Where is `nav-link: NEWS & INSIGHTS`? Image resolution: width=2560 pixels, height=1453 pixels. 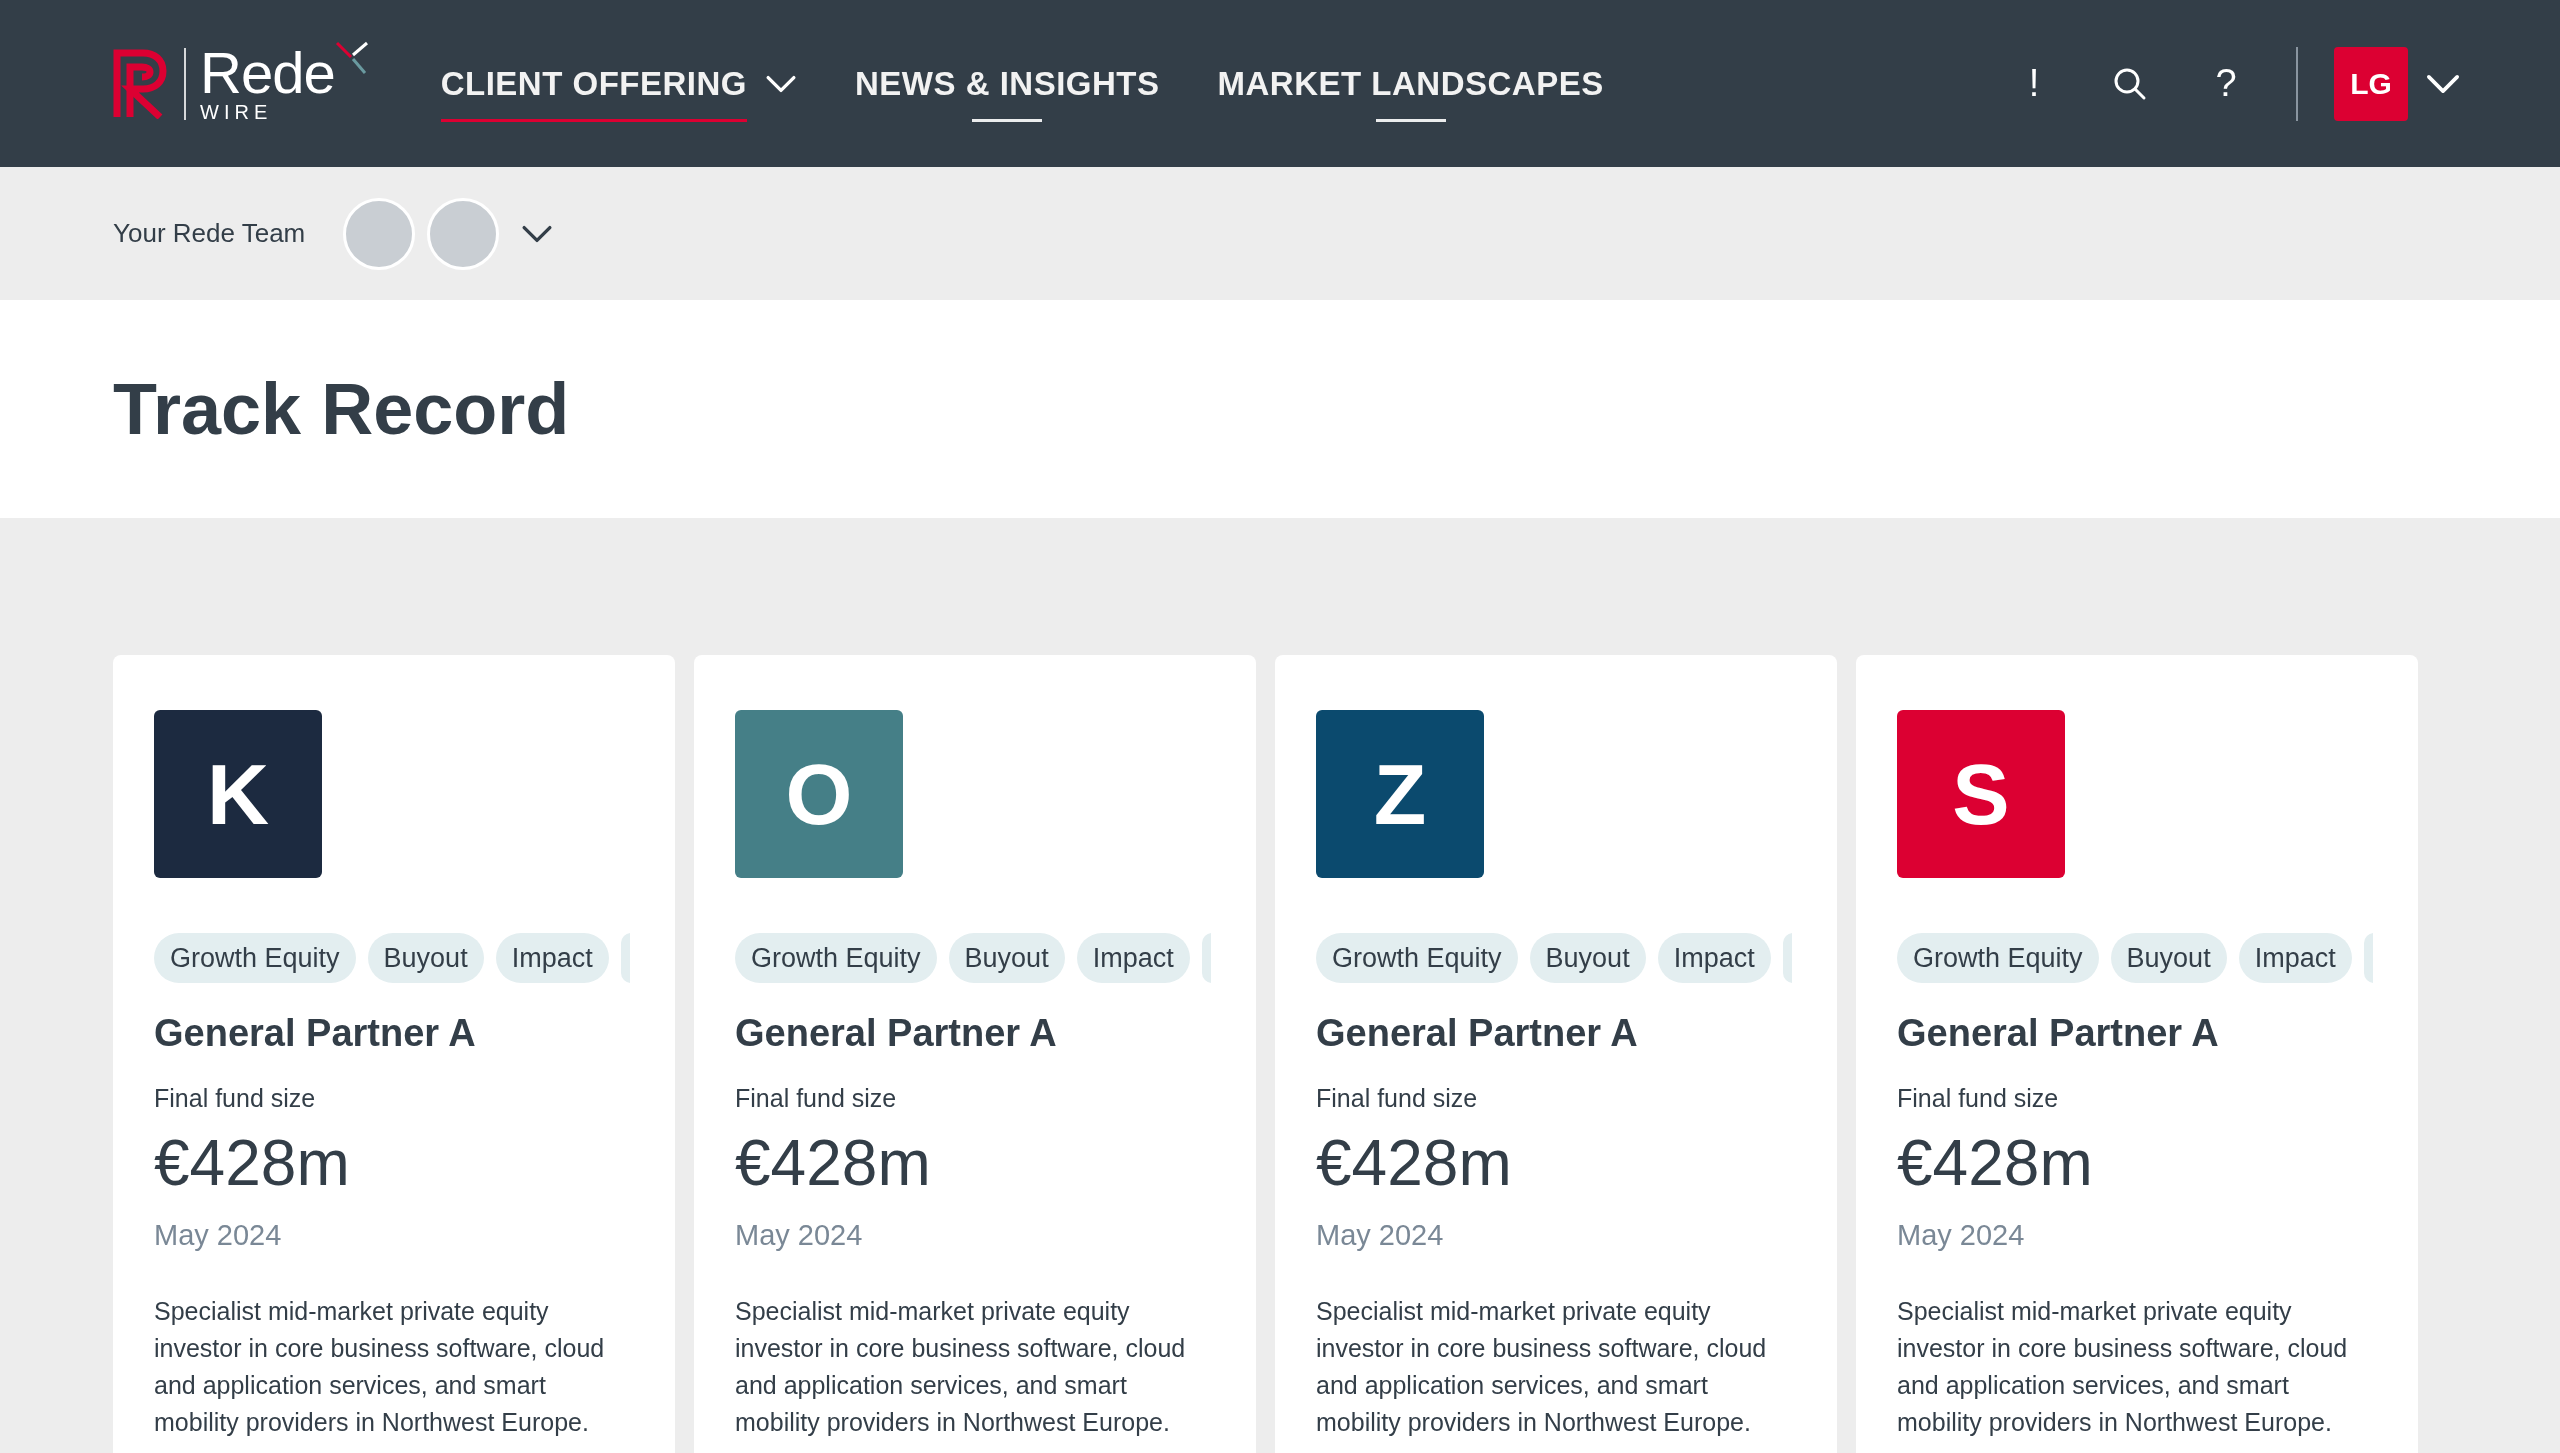
nav-link: NEWS & INSIGHTS is located at coordinates (1007, 83).